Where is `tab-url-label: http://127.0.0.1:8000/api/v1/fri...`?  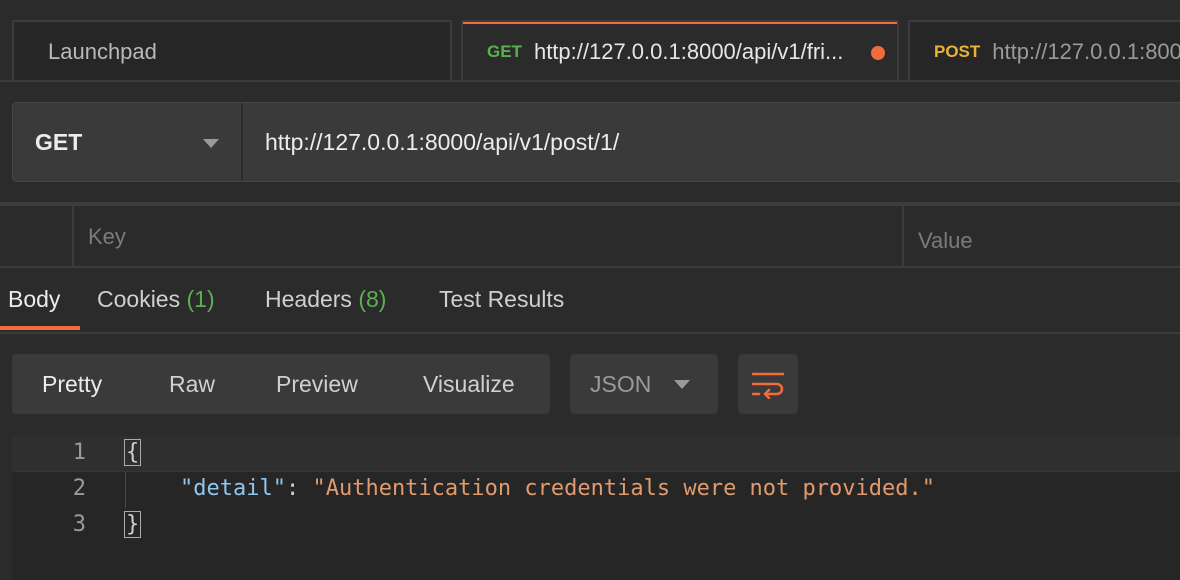 tab-url-label: http://127.0.0.1:8000/api/v1/fri... is located at coordinates (688, 51).